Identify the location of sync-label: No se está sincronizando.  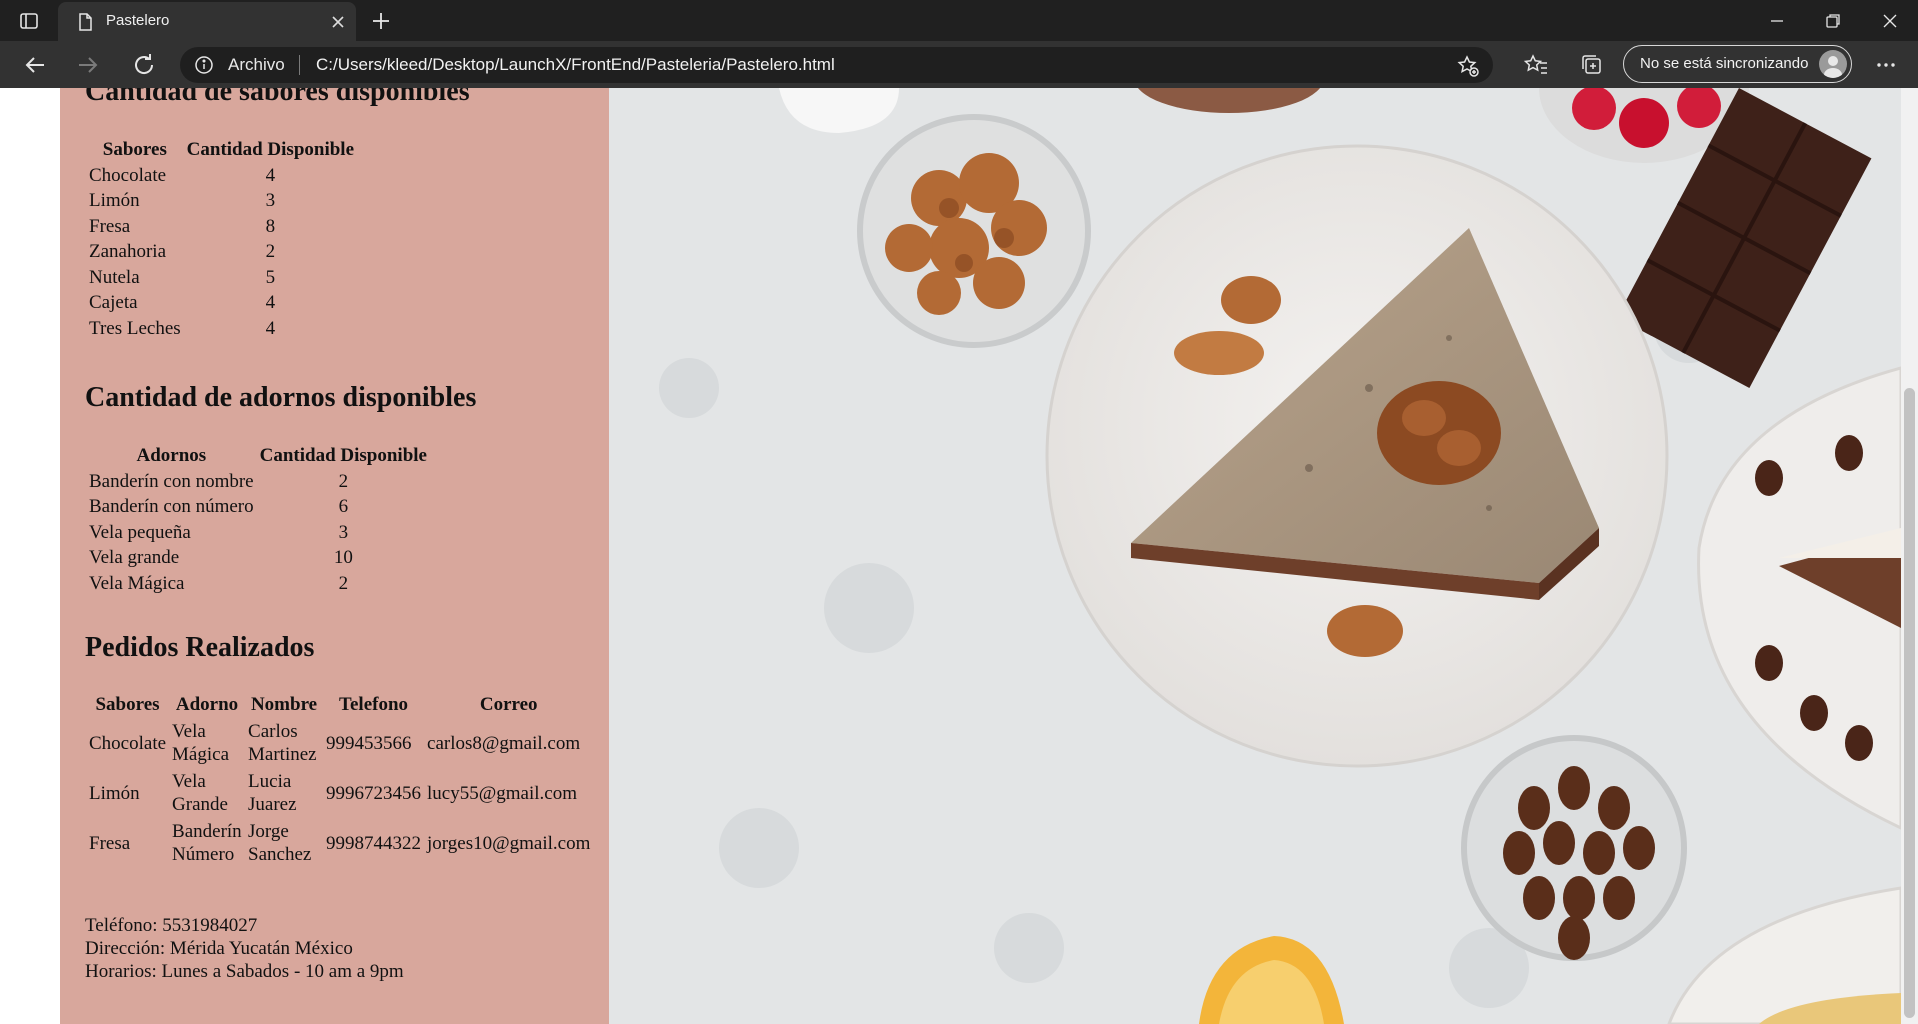
(1724, 63).